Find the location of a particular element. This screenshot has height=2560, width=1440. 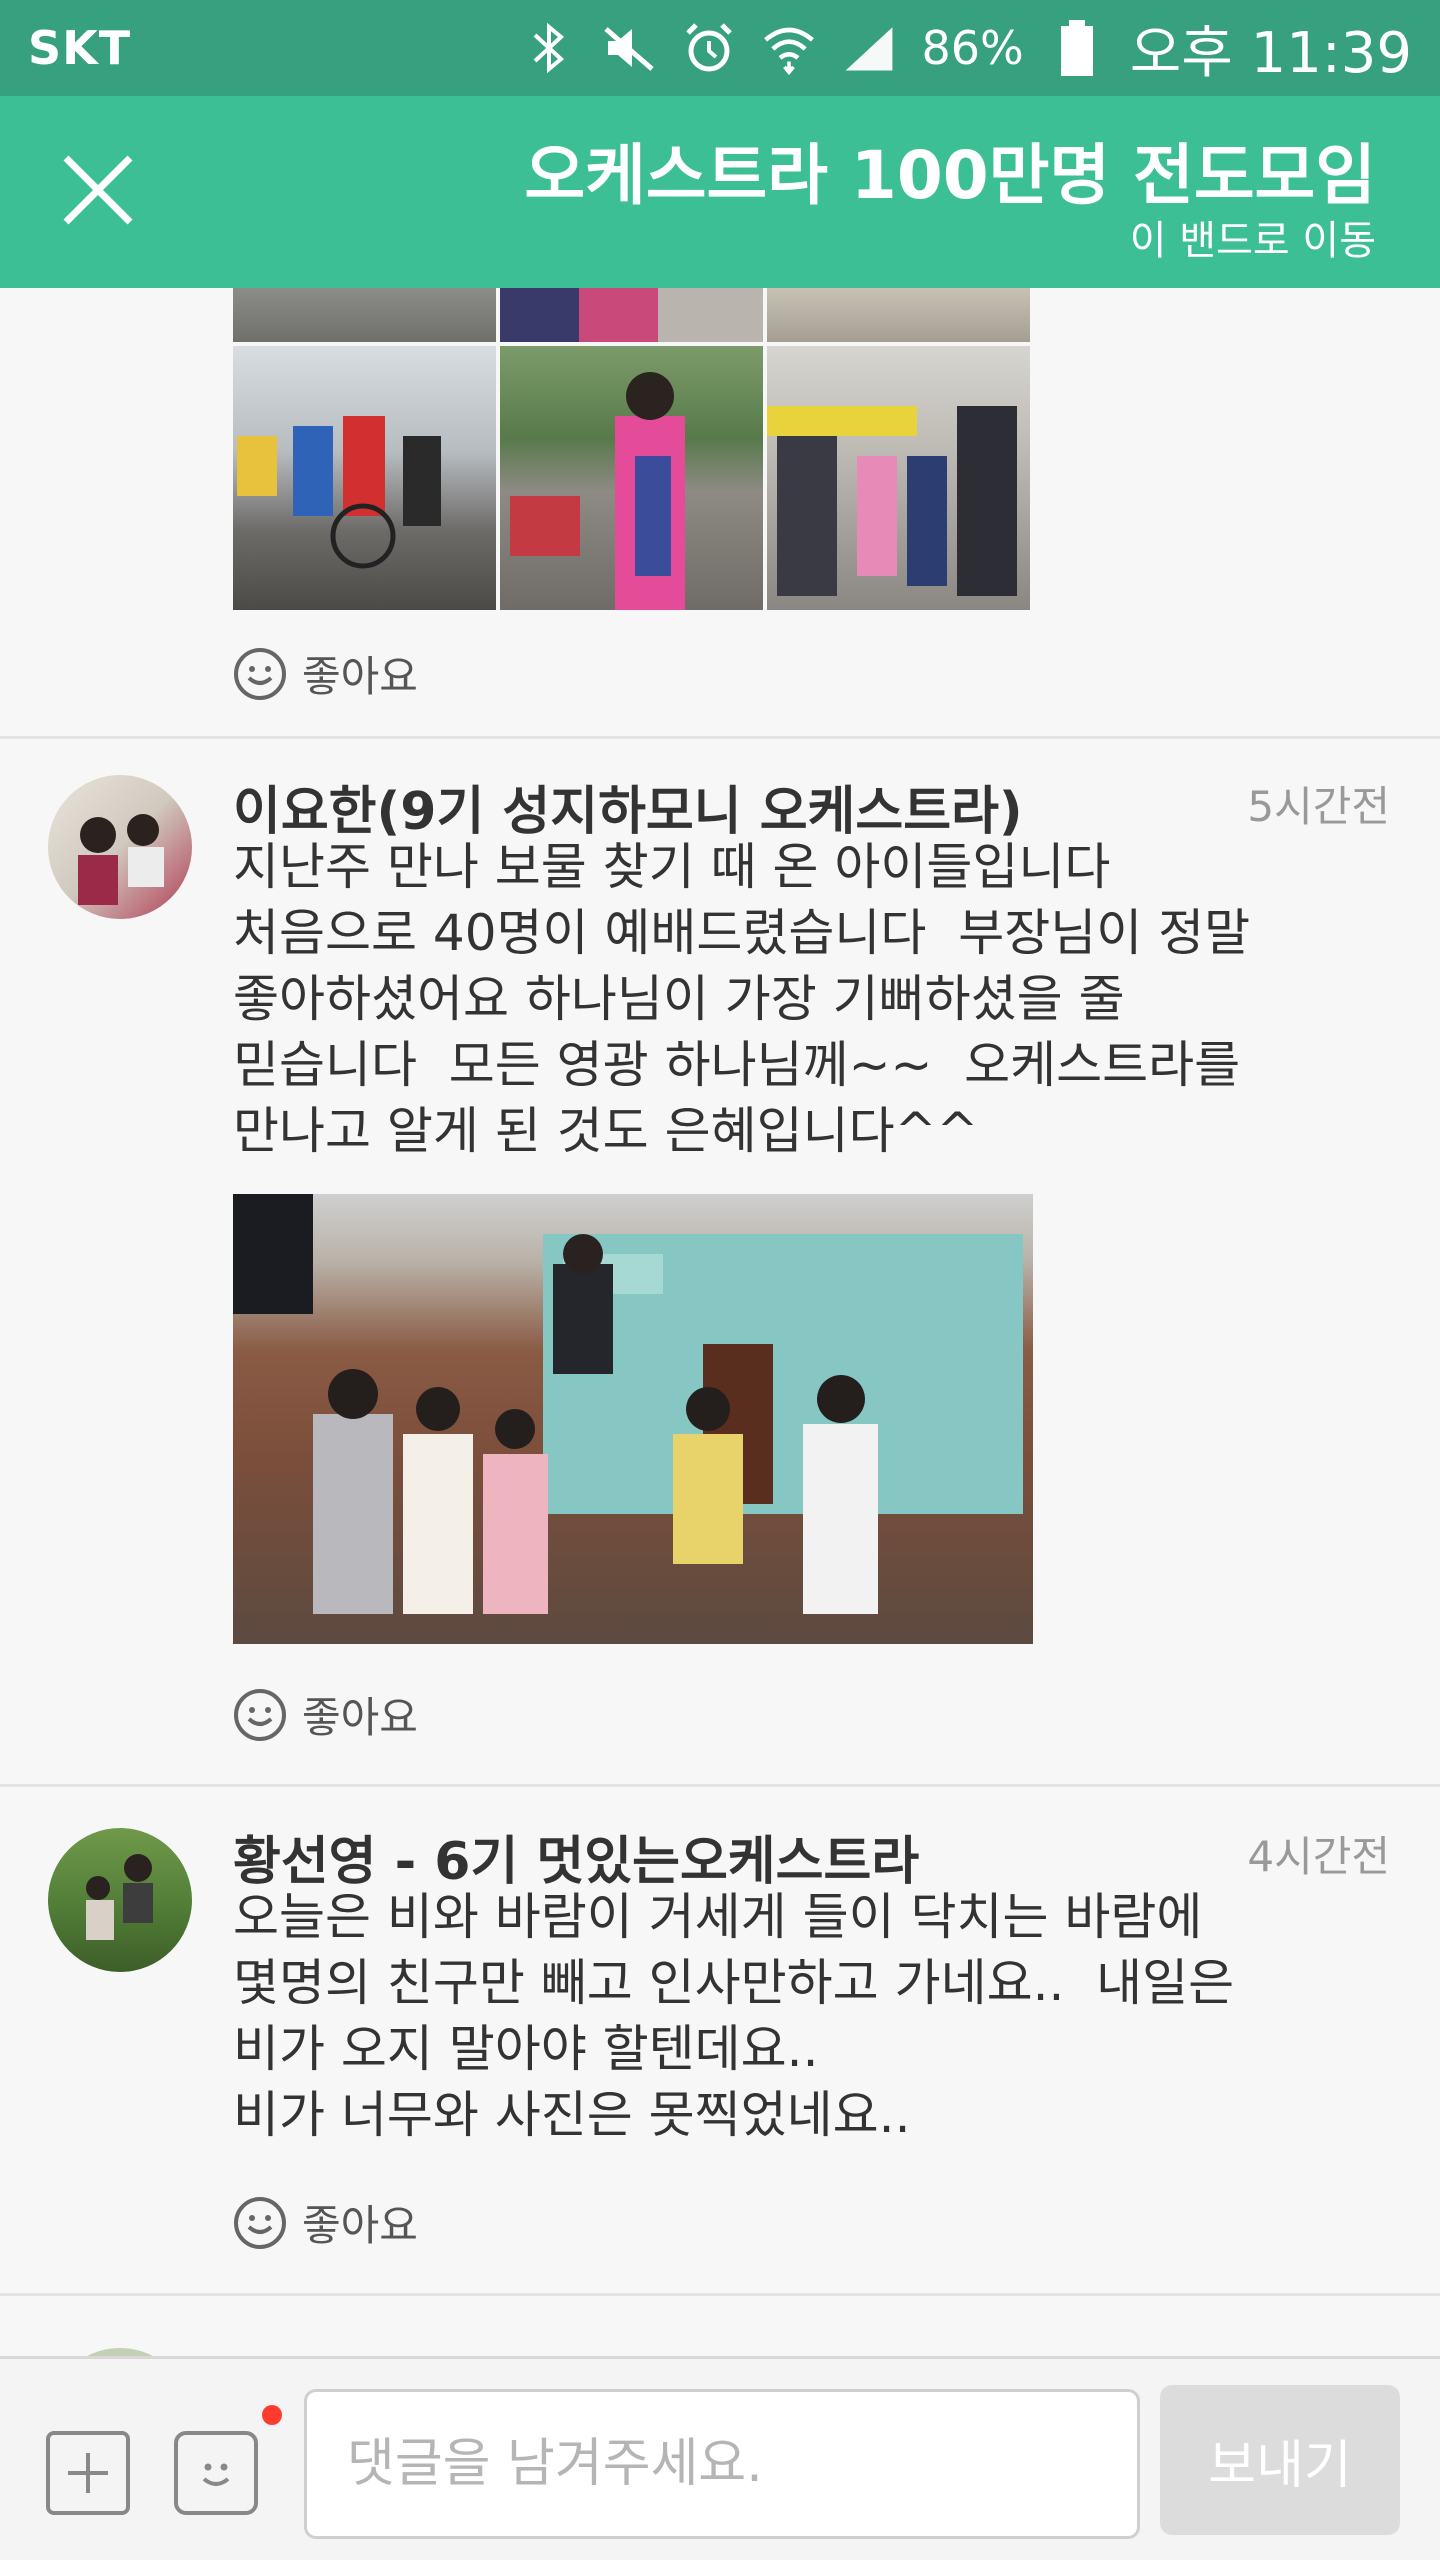

attach-button is located at coordinates (88, 2473).